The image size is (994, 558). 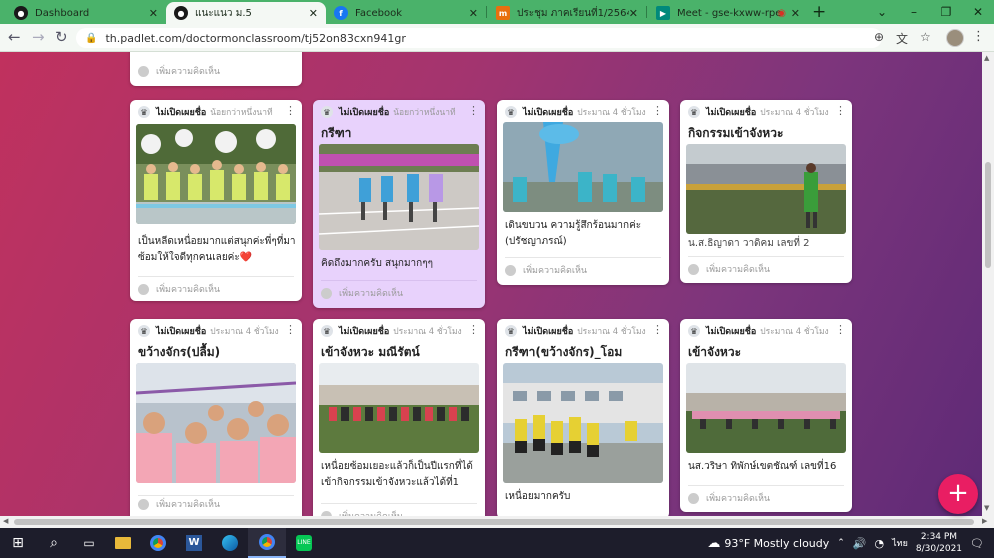 I want to click on weather-text: 93°F Mostly cloudy, so click(x=776, y=543).